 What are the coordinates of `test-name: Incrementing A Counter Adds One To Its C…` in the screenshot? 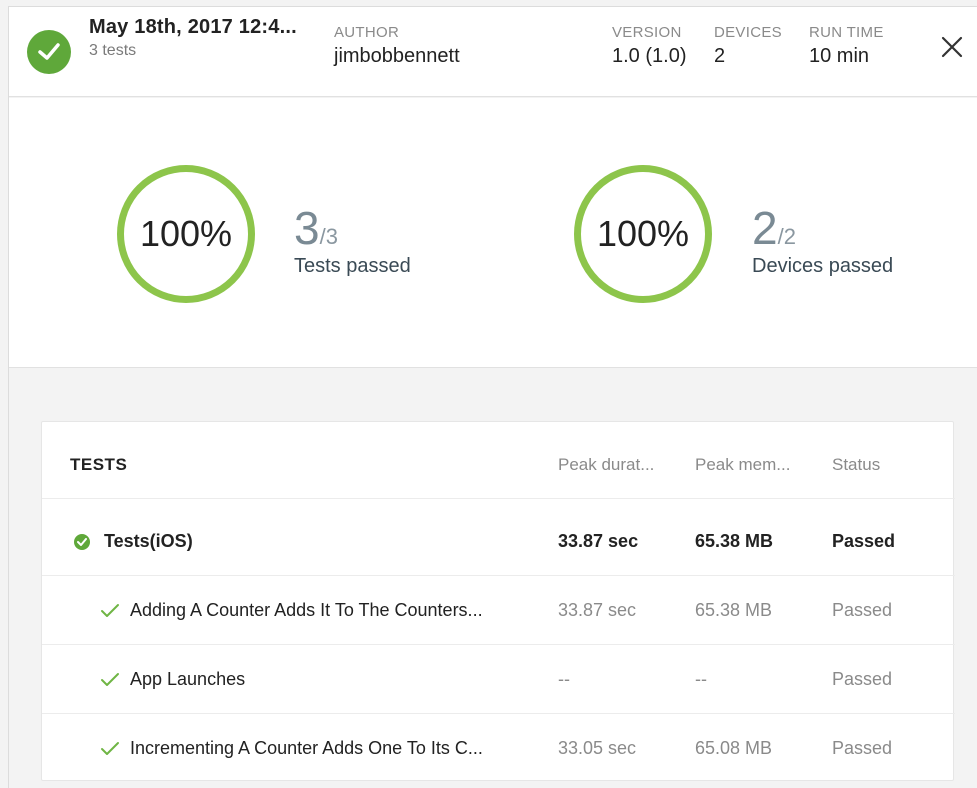 It's located at (306, 748).